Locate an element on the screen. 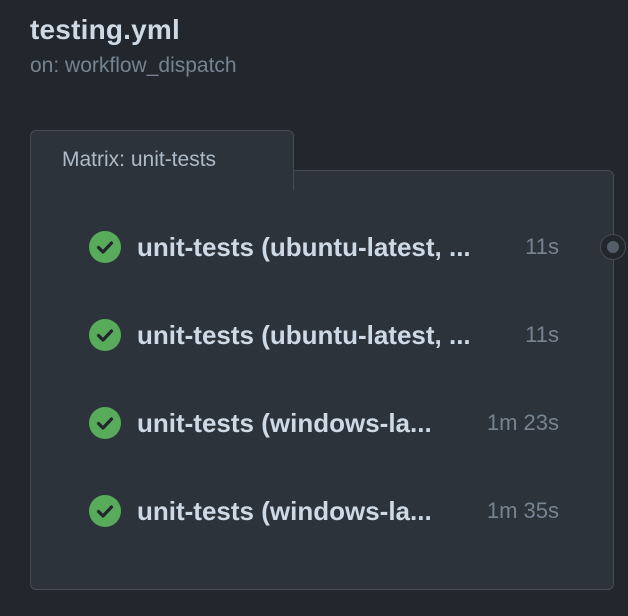  matrix-label: Matrix: unit-tests is located at coordinates (139, 159).